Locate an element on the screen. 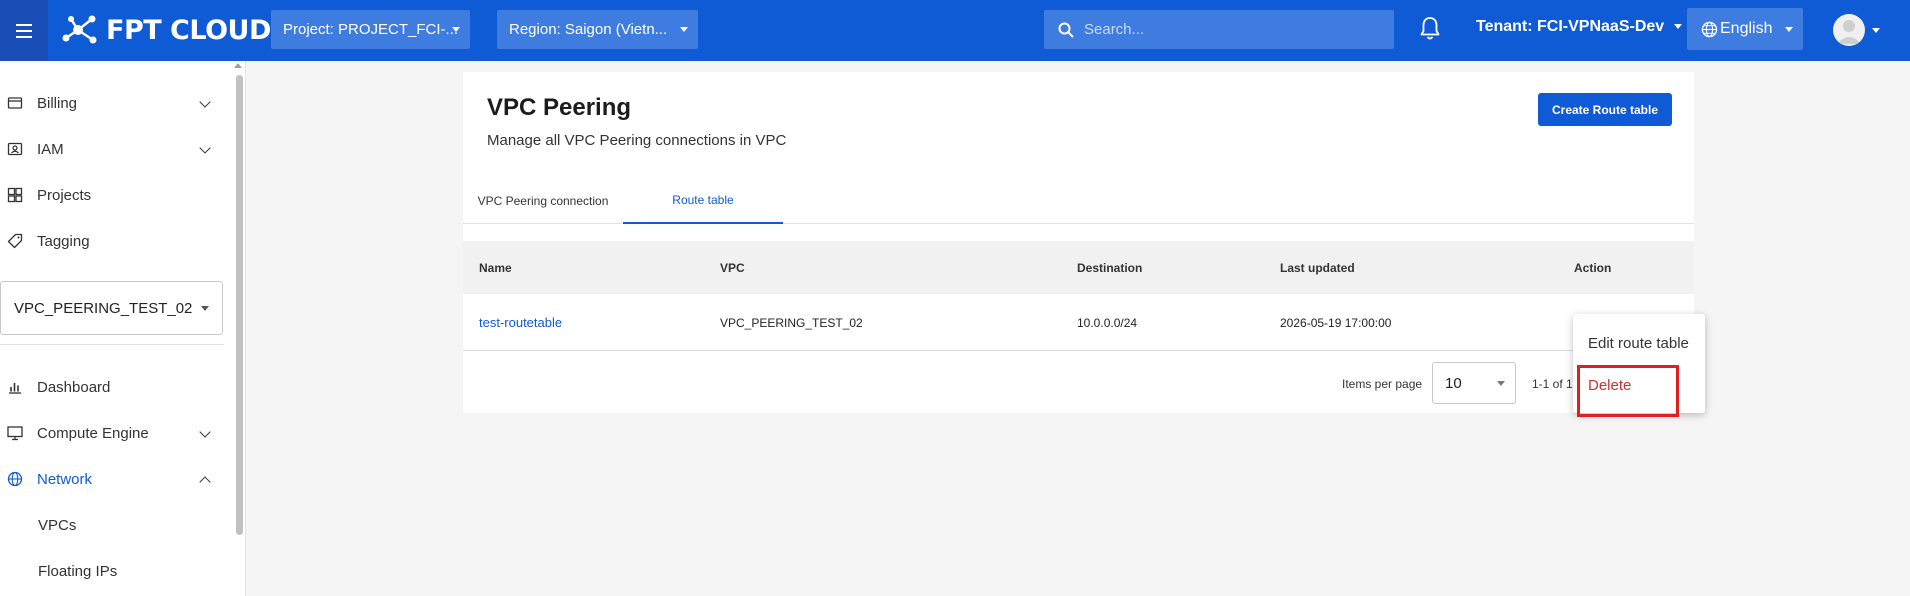  language-label: English is located at coordinates (1746, 28).